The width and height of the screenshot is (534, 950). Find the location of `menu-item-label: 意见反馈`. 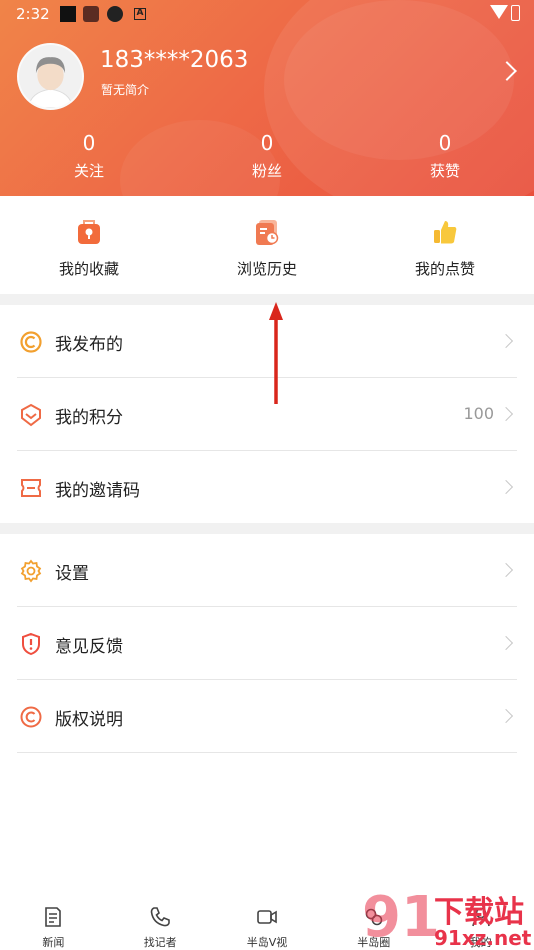

menu-item-label: 意见反馈 is located at coordinates (89, 647).